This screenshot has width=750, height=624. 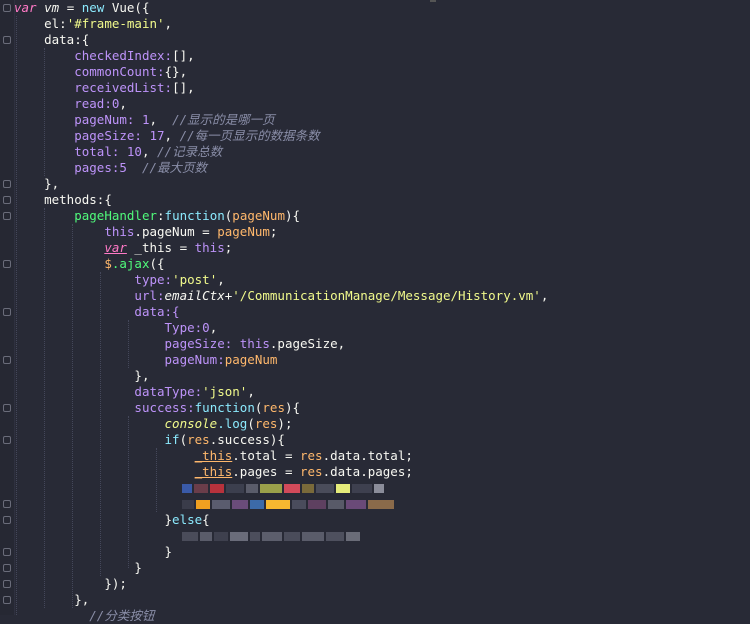 I want to click on code-line-23: pageNum:pageNum, so click(x=146, y=360).